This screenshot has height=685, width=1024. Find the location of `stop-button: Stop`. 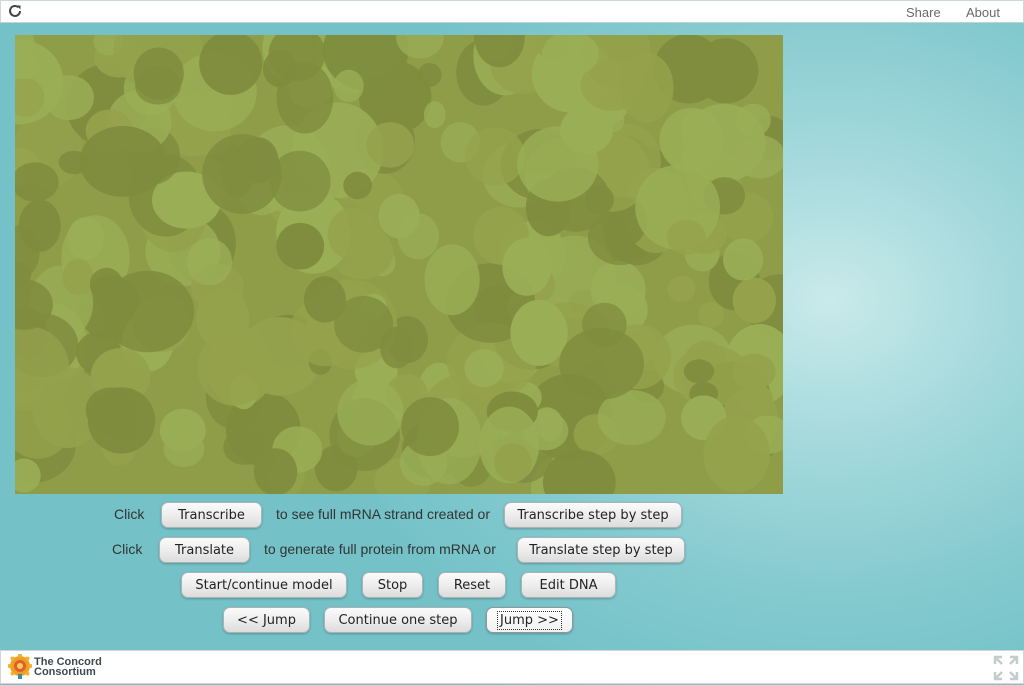

stop-button: Stop is located at coordinates (392, 585).